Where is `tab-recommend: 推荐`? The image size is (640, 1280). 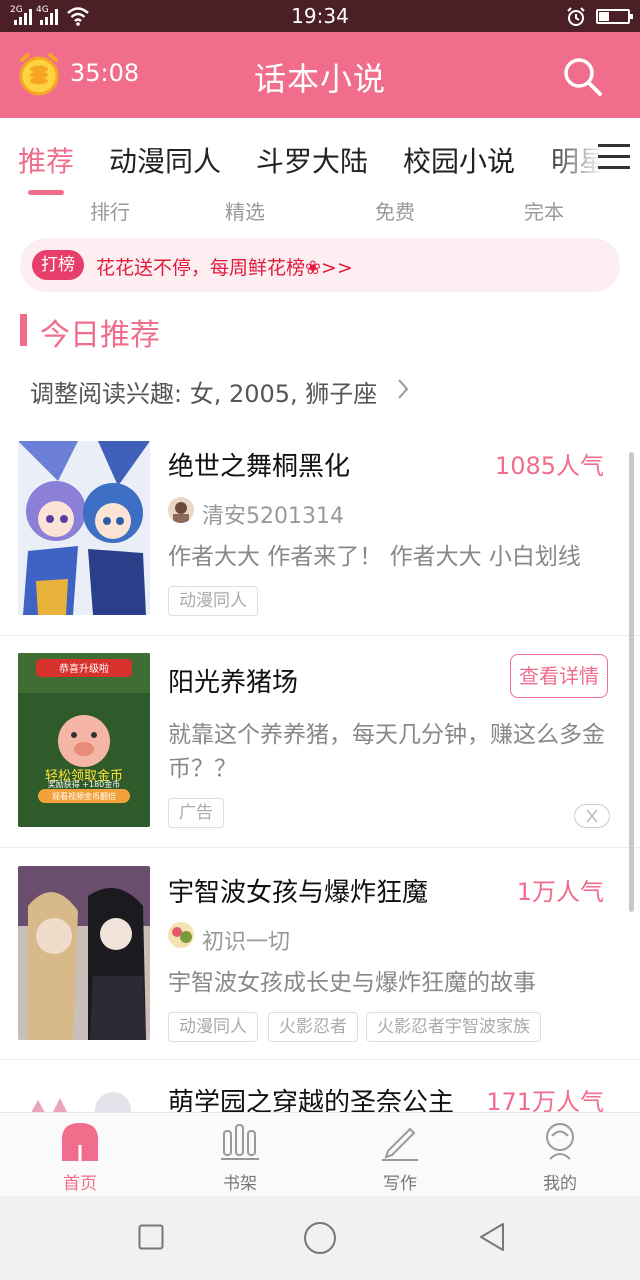 tab-recommend: 推荐 is located at coordinates (46, 160).